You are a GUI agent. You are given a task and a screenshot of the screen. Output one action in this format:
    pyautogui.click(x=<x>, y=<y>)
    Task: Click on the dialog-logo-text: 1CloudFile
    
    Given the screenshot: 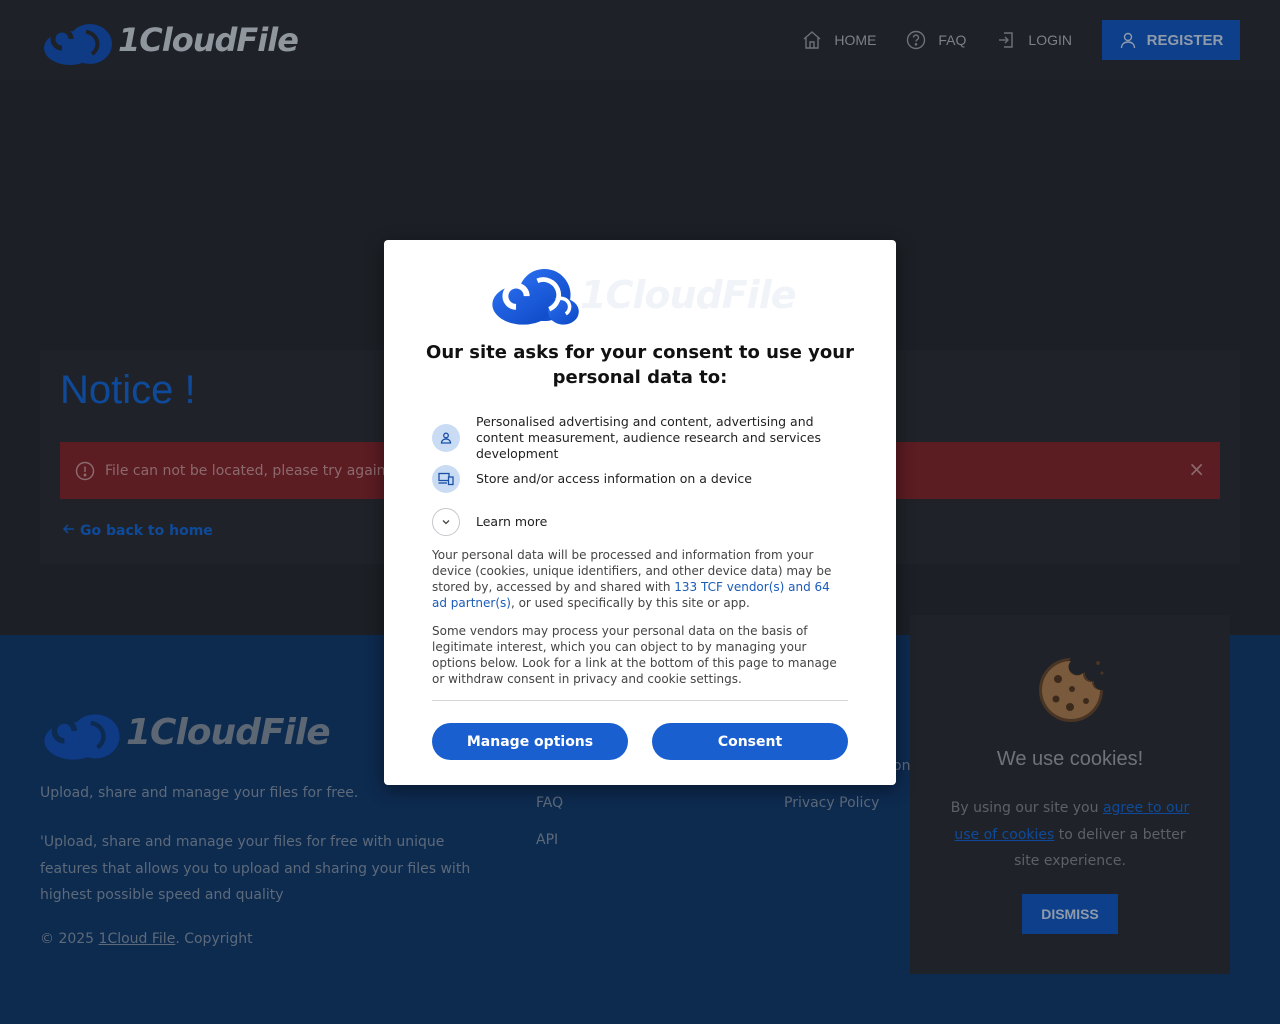 What is the action you would take?
    pyautogui.click(x=688, y=295)
    